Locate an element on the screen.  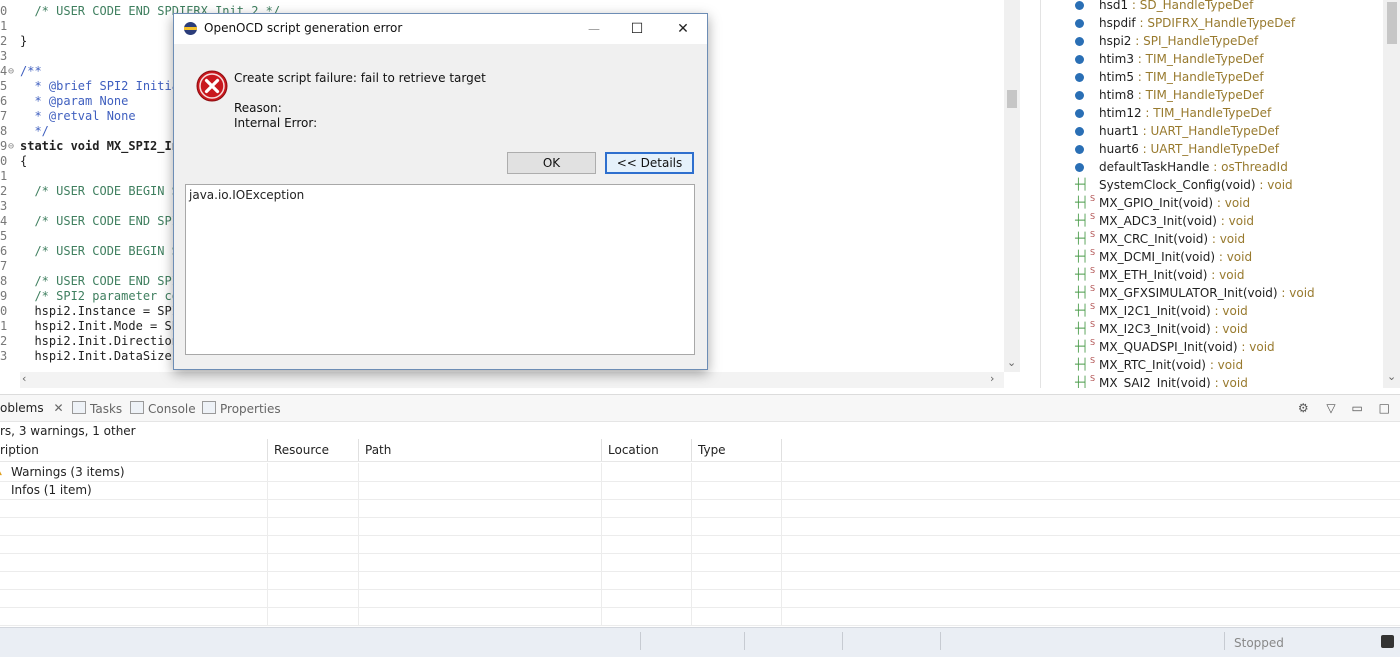
tab-console: Console is located at coordinates (163, 408).